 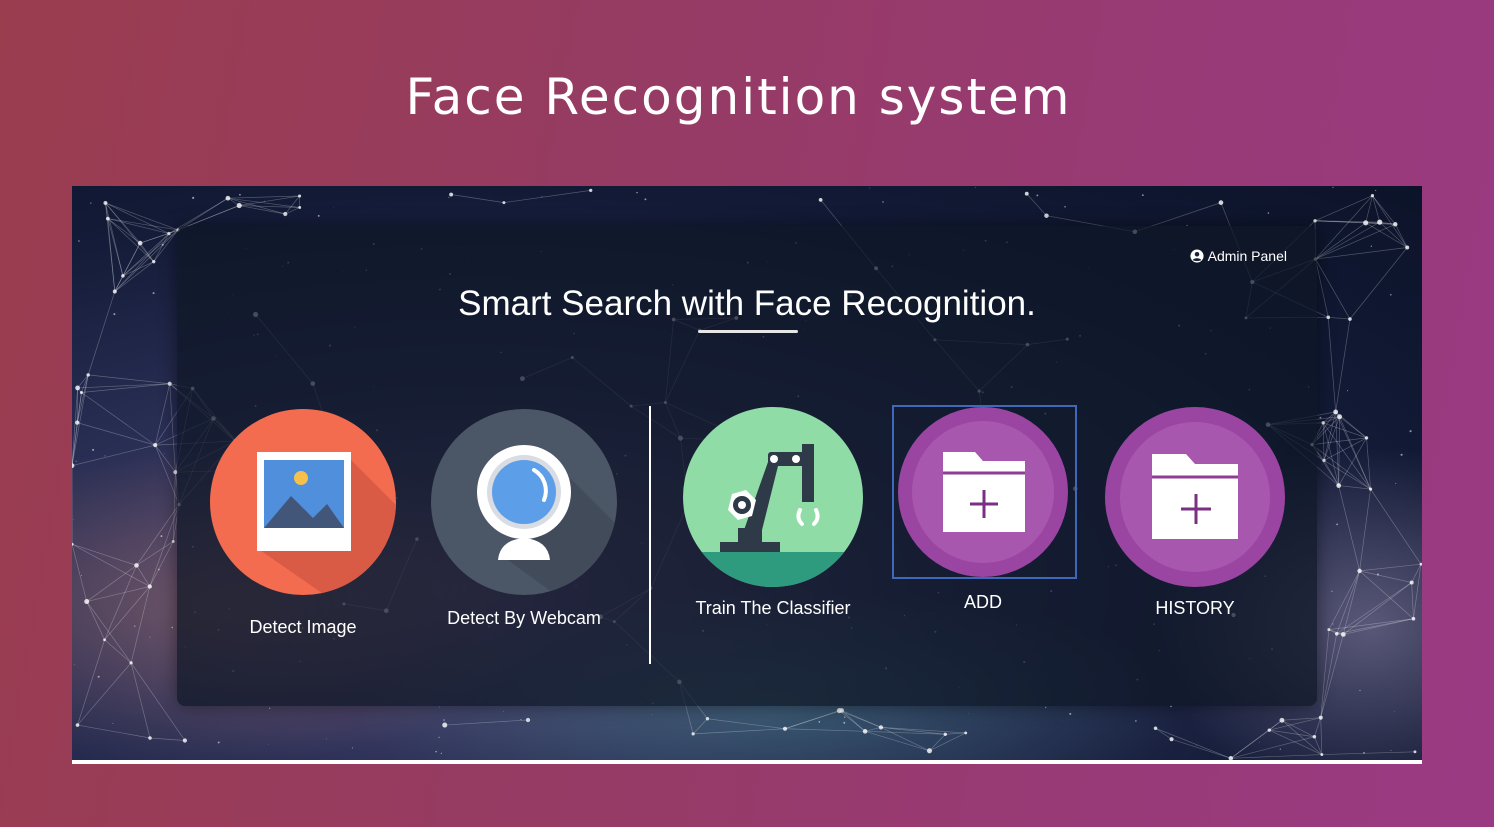 What do you see at coordinates (773, 497) in the screenshot?
I see `robot-arm-icon` at bounding box center [773, 497].